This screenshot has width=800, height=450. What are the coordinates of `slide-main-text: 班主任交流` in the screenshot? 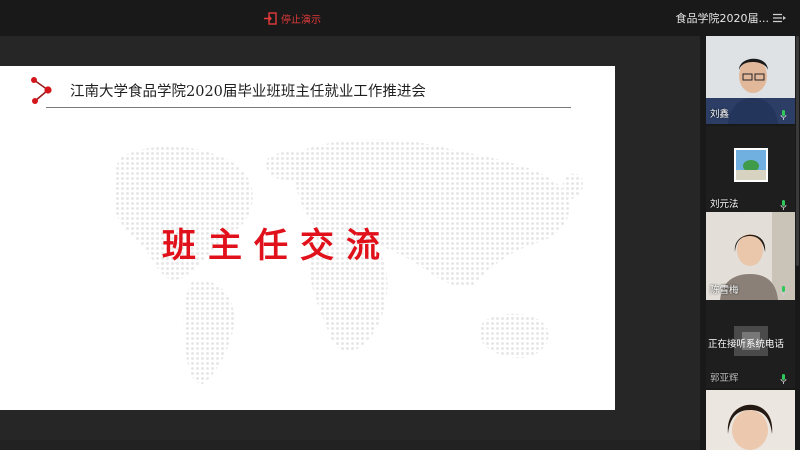 It's located at (277, 246).